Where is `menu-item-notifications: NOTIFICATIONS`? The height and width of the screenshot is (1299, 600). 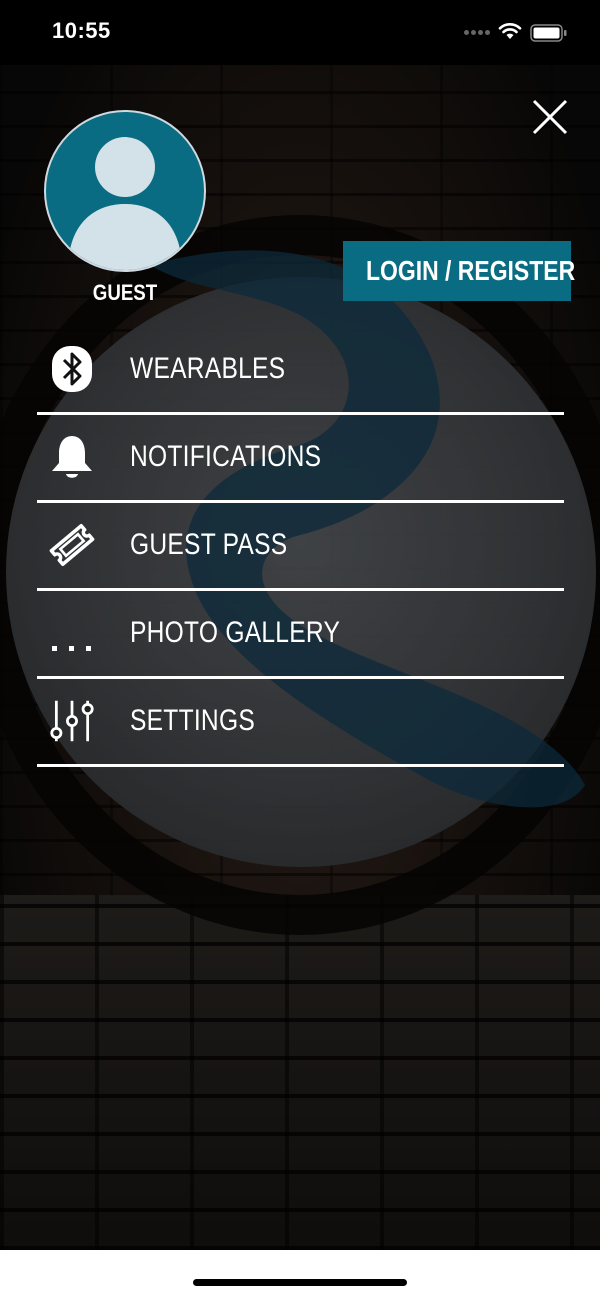 menu-item-notifications: NOTIFICATIONS is located at coordinates (300, 459).